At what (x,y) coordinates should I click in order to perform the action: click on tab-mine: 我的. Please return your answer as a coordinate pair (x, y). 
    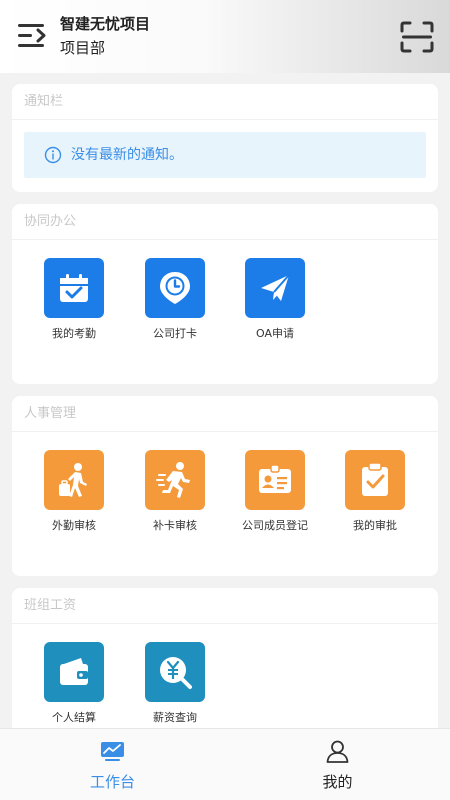
    Looking at the image, I should click on (337, 764).